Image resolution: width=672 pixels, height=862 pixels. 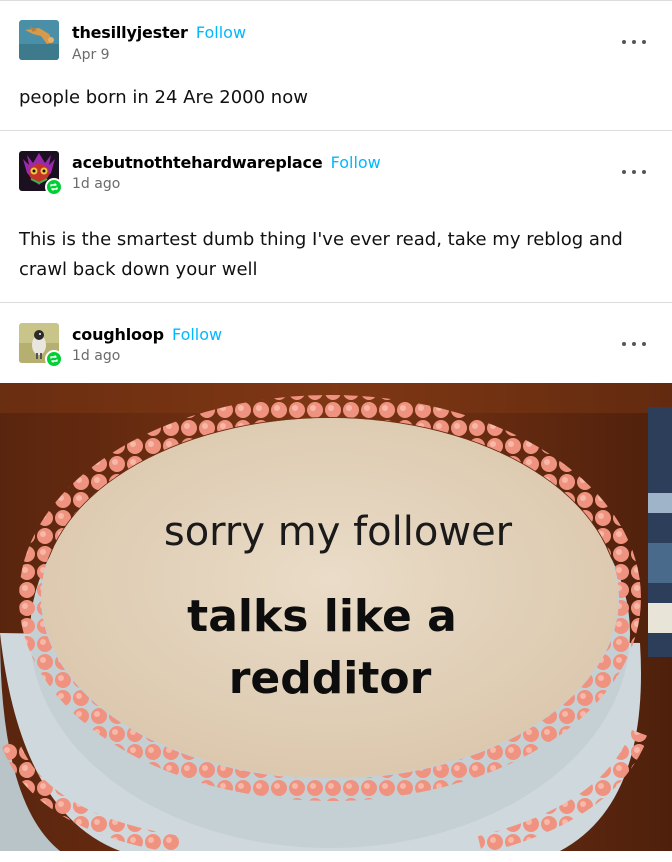 What do you see at coordinates (163, 97) in the screenshot?
I see `post-text: people born in 24 Are 2000 now` at bounding box center [163, 97].